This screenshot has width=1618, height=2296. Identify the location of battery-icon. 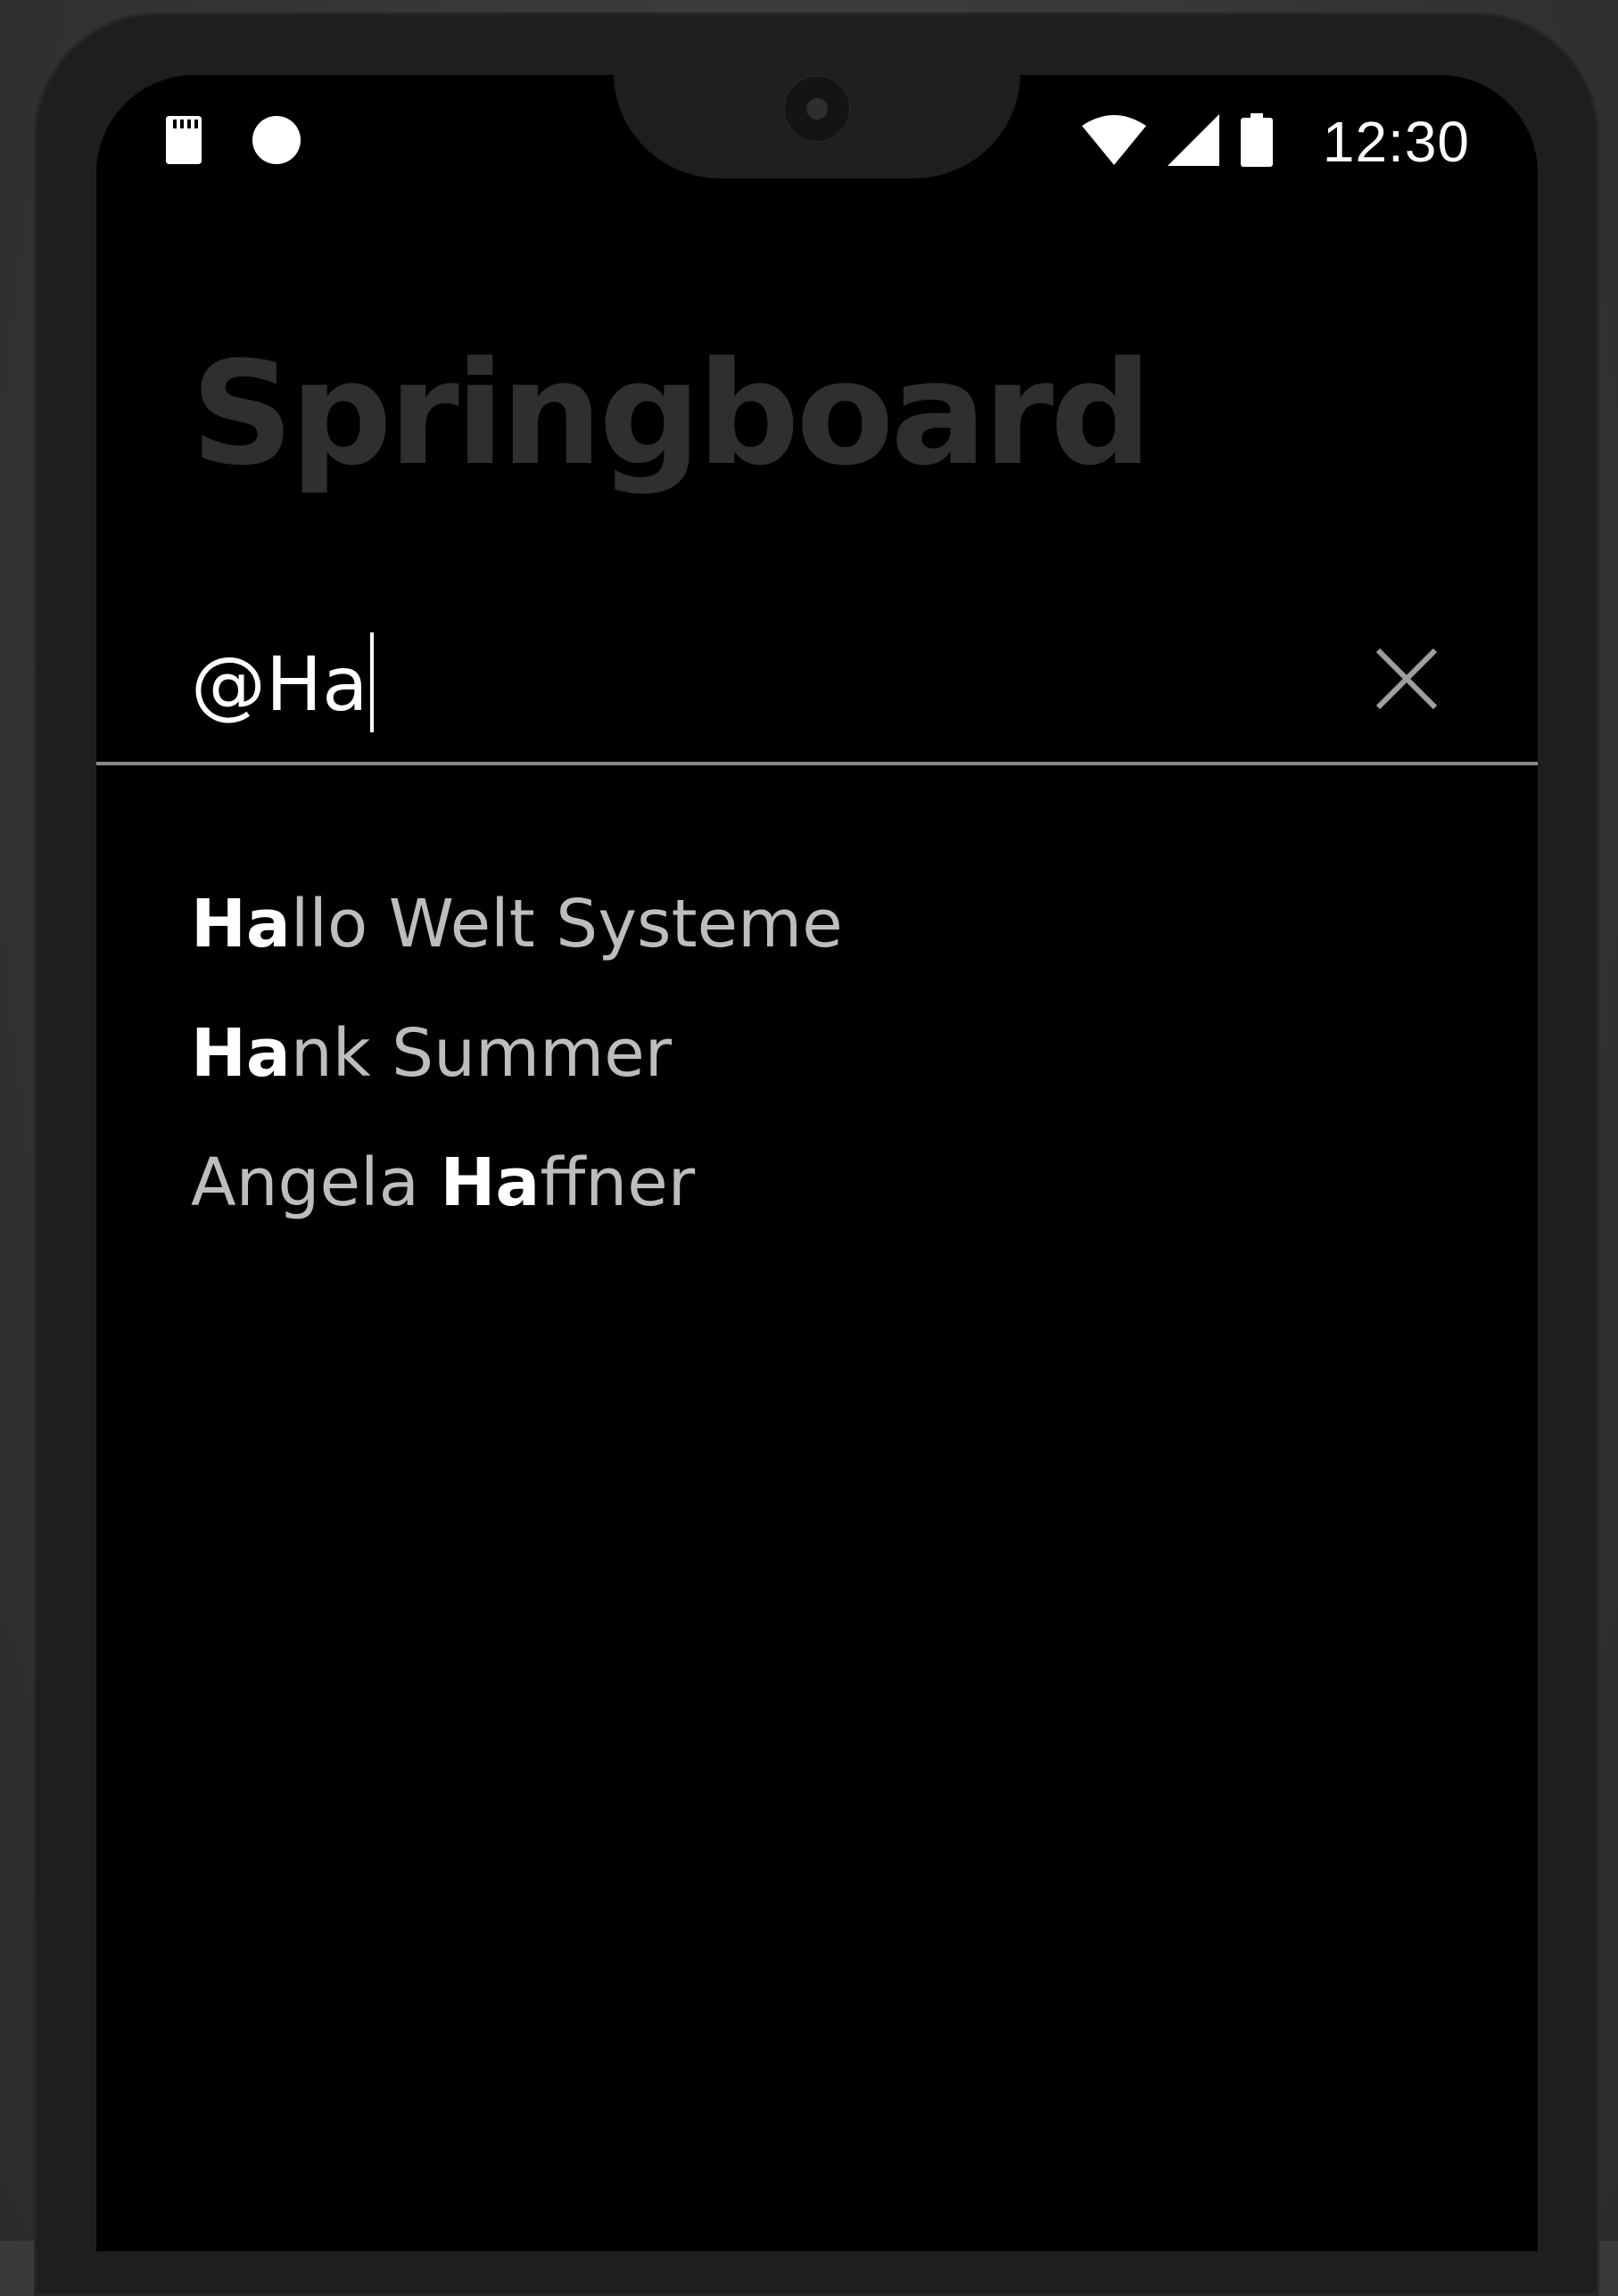
(1256, 141).